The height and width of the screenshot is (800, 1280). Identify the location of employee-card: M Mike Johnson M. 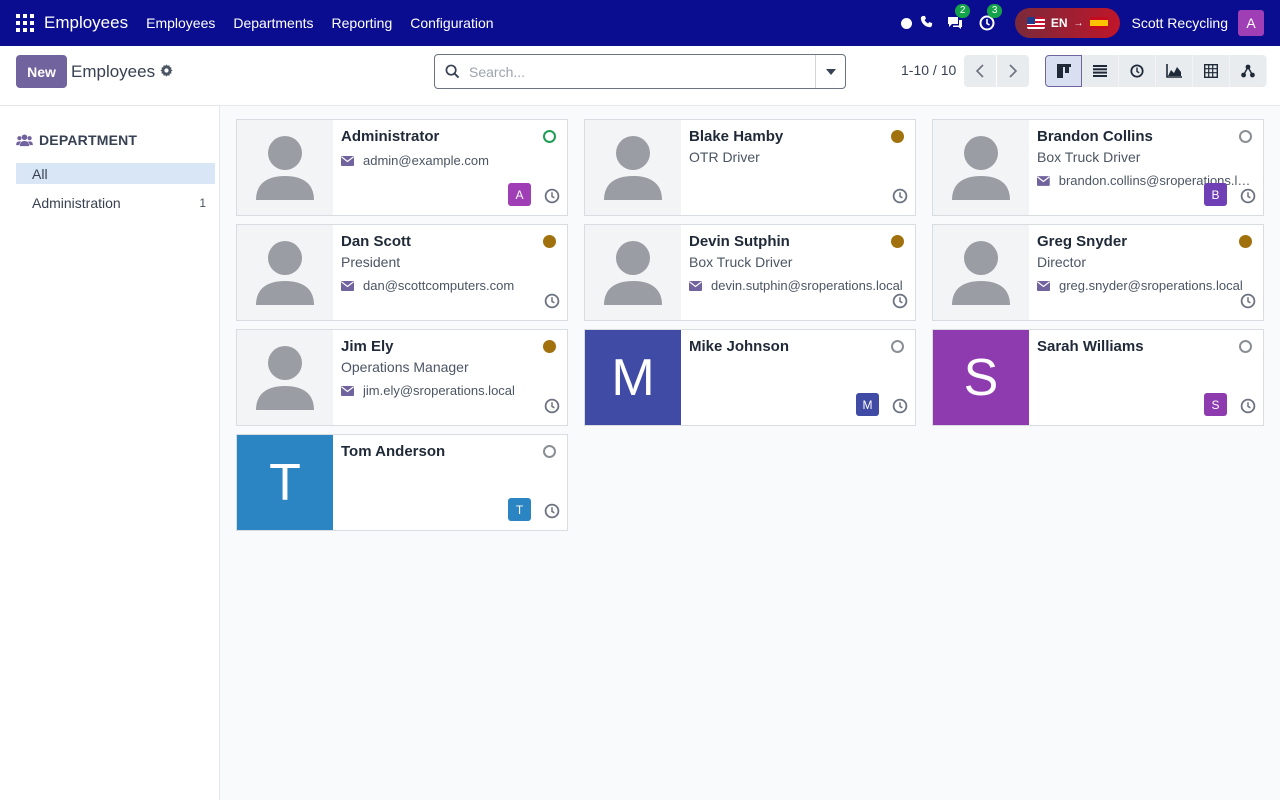
(750, 377).